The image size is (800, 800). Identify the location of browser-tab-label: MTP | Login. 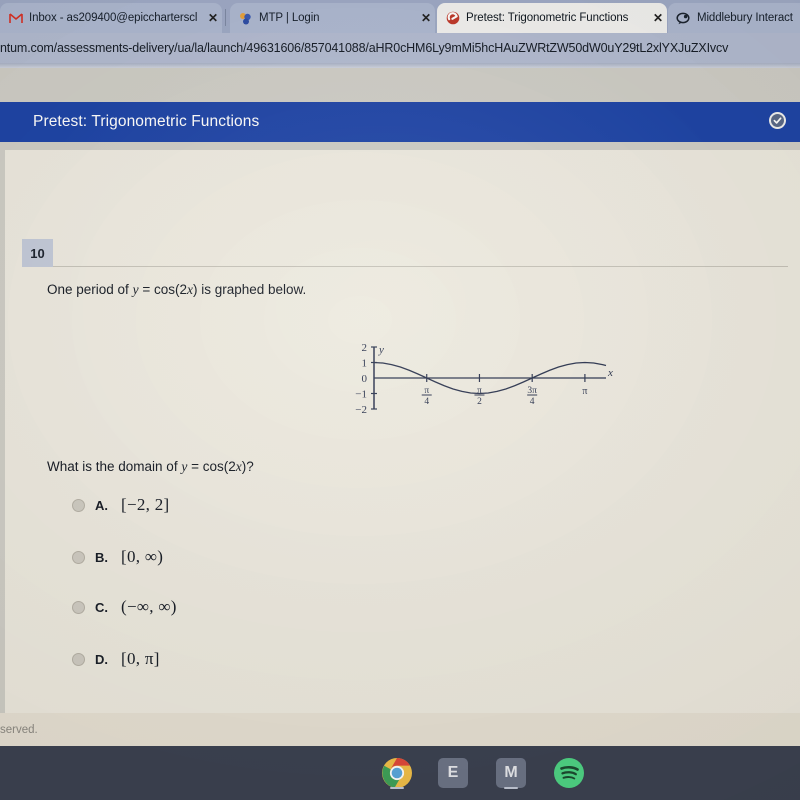
(289, 18).